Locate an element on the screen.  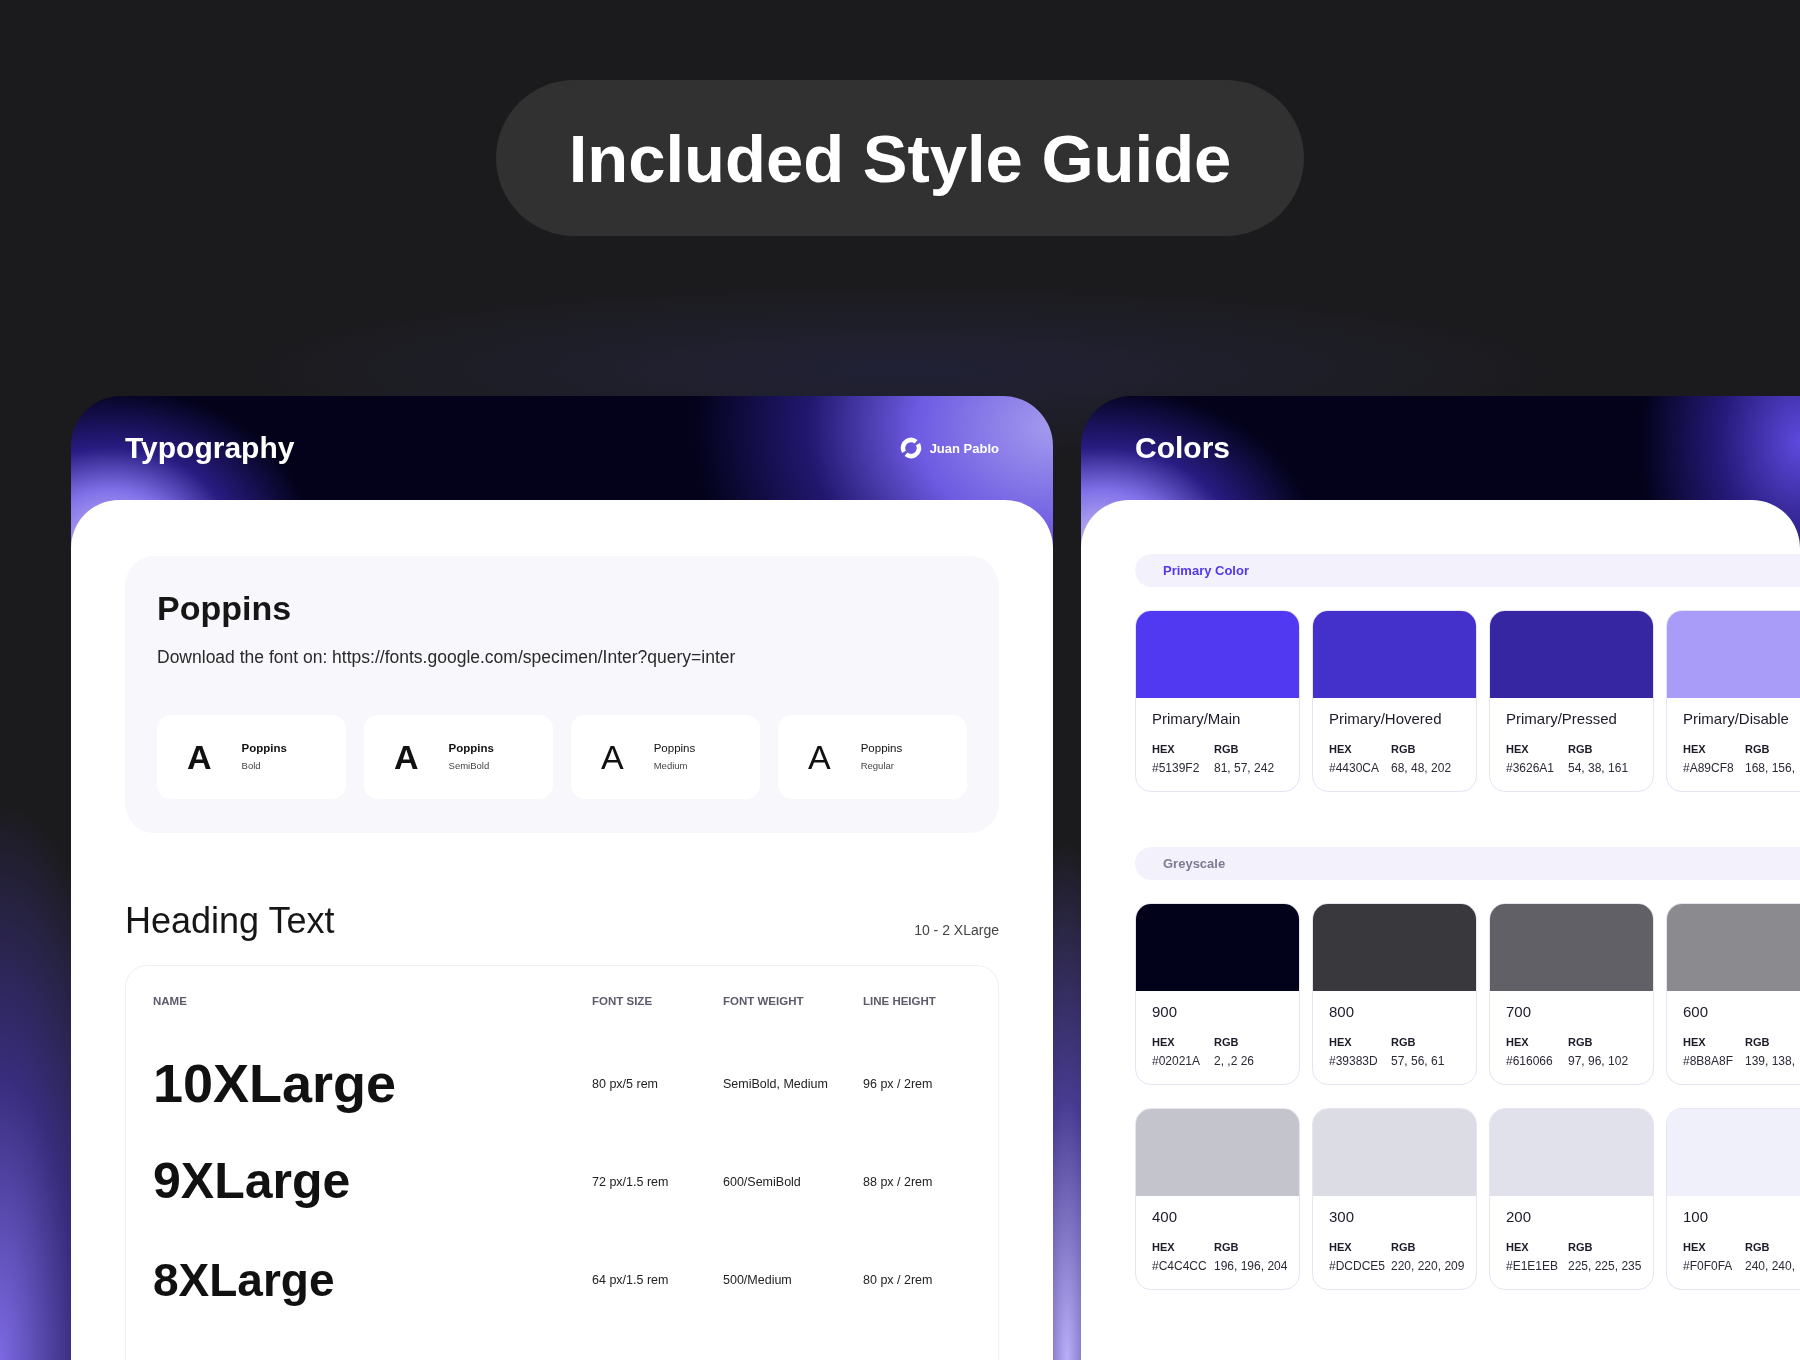
section-heading: Heading Text is located at coordinates (230, 920).